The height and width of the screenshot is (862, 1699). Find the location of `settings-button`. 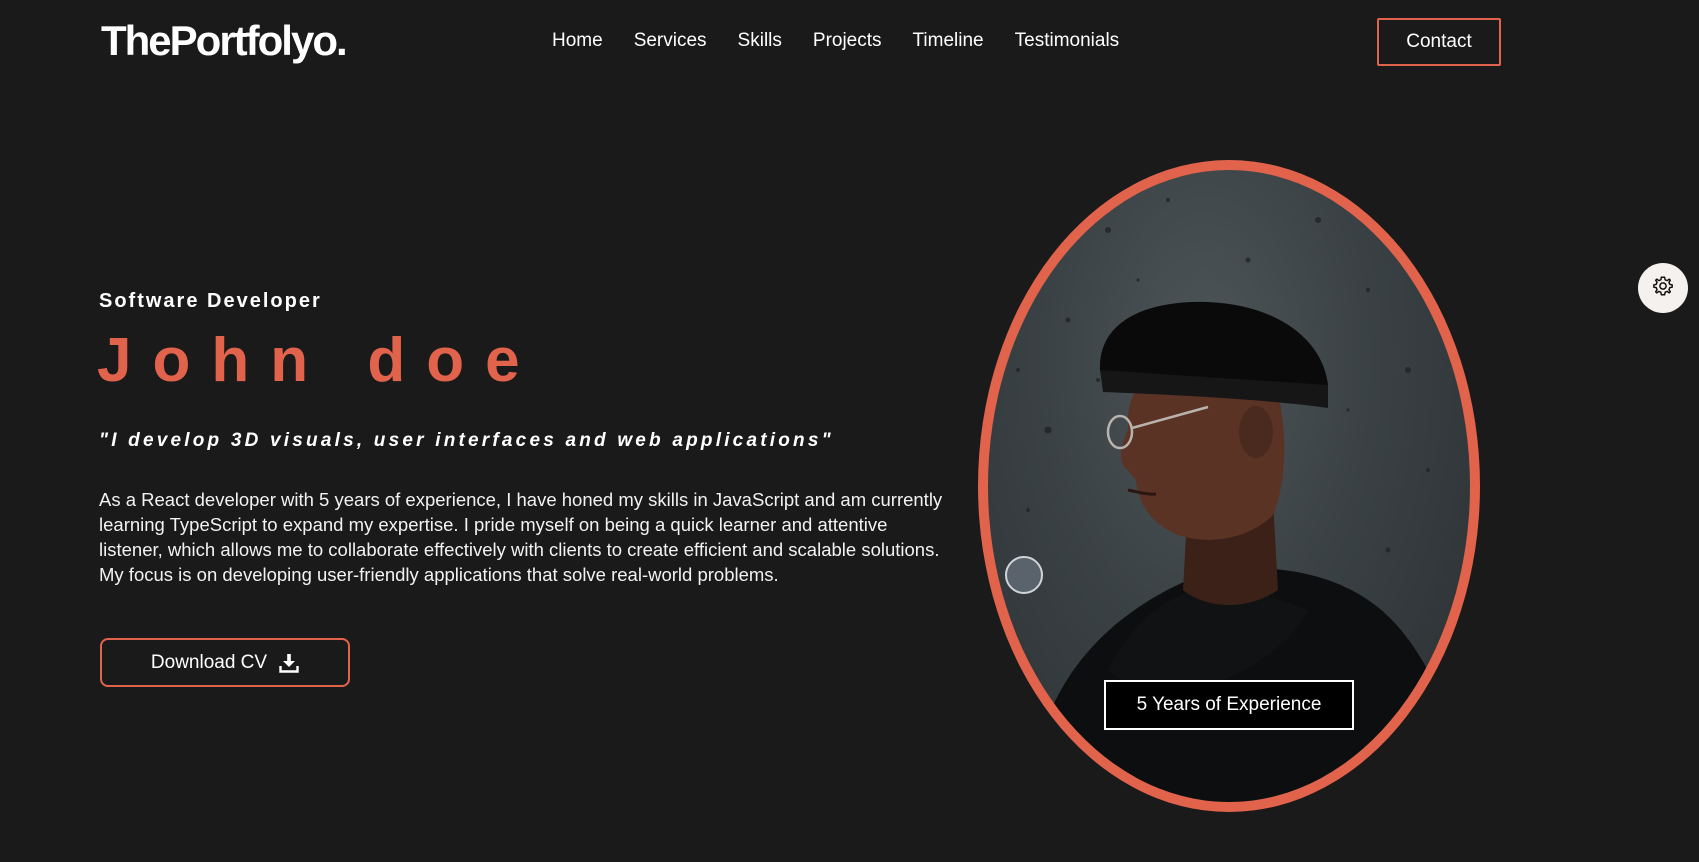

settings-button is located at coordinates (1663, 288).